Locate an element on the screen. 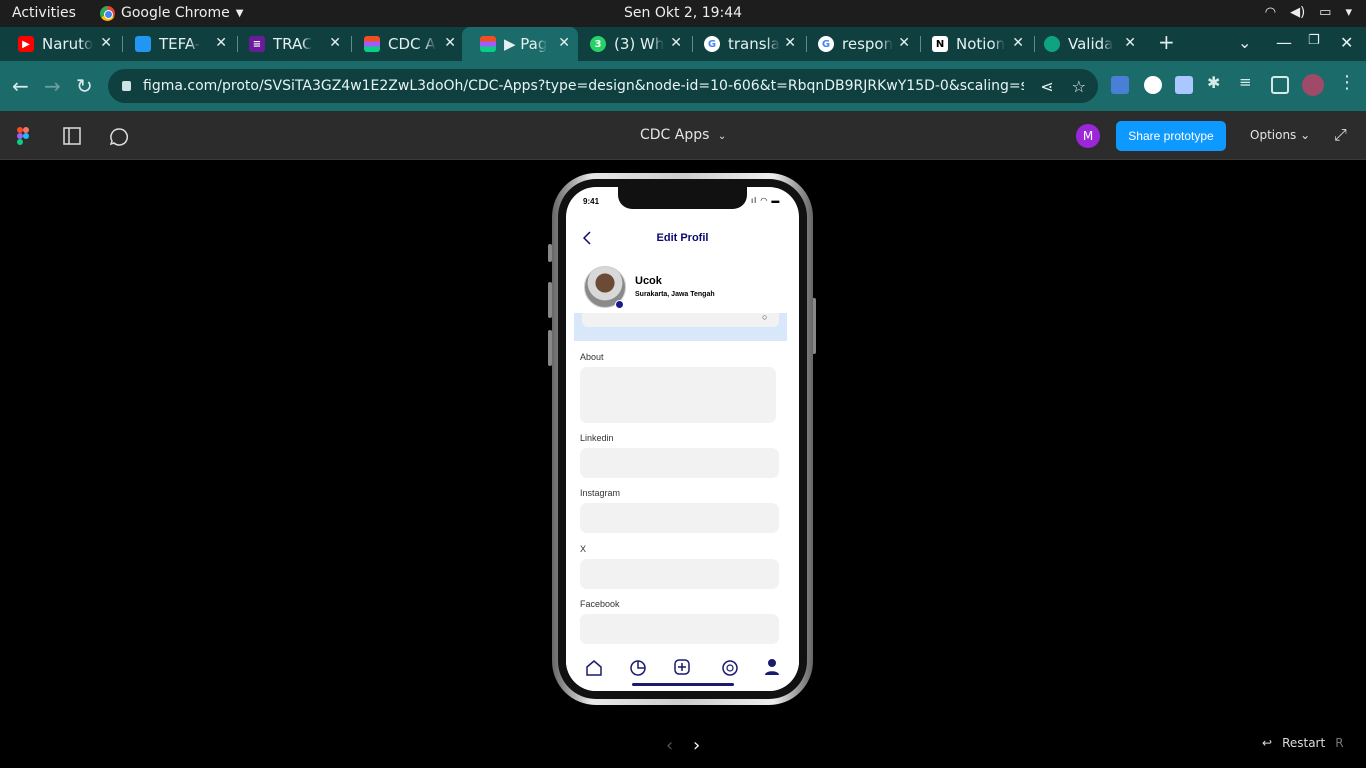 The image size is (1366, 768). about-field is located at coordinates (678, 395).